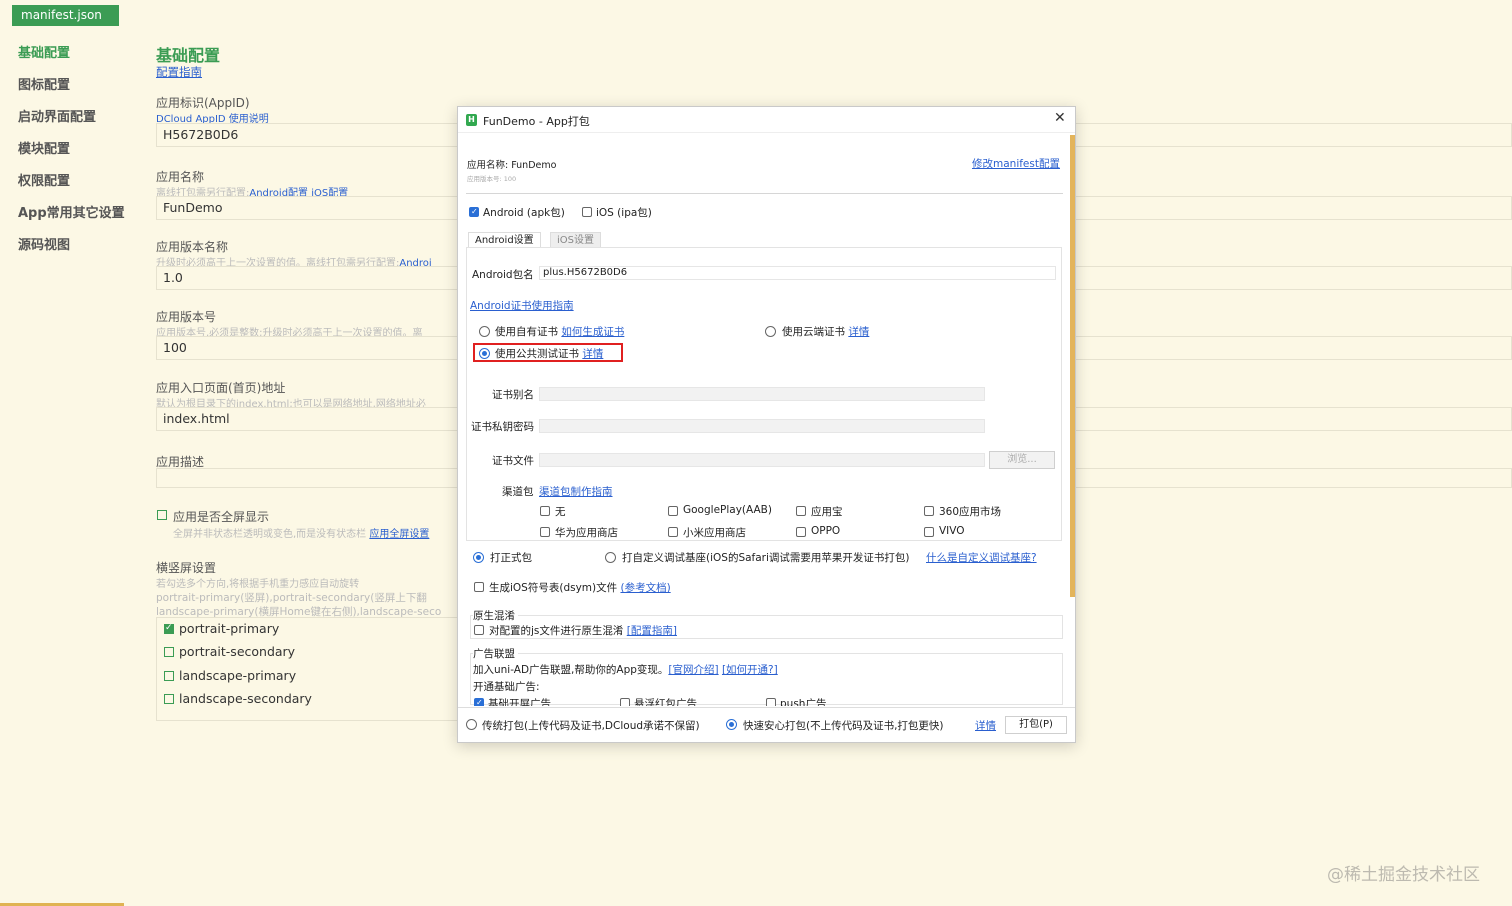  I want to click on ad-basic-label: 开通基础广告:, so click(506, 687).